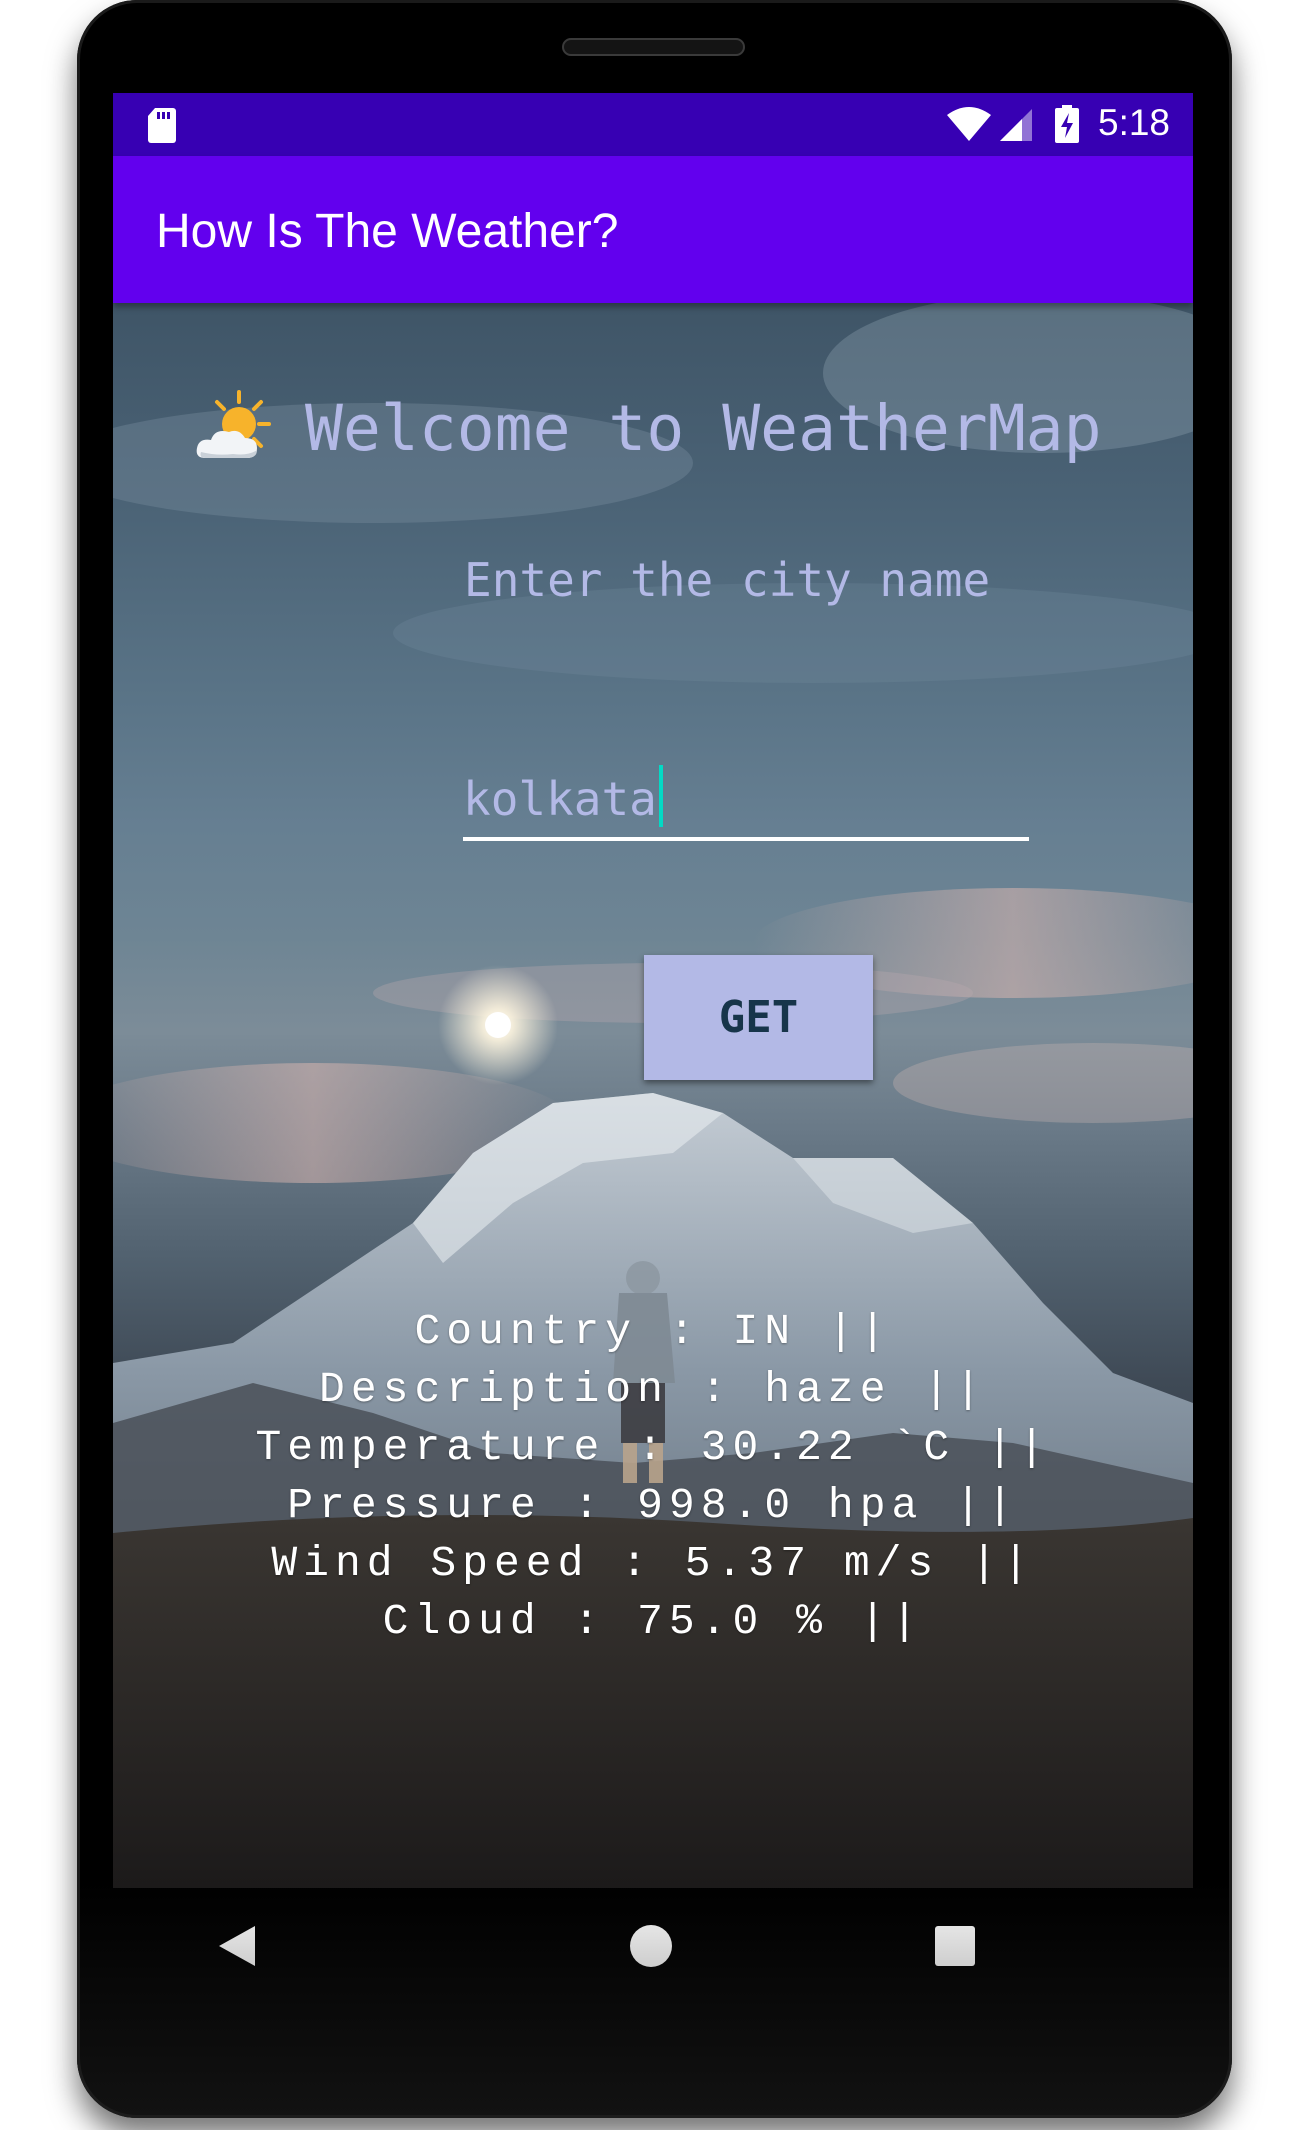 This screenshot has height=2130, width=1305. What do you see at coordinates (387, 231) in the screenshot?
I see `app-title: How Is The Weather?` at bounding box center [387, 231].